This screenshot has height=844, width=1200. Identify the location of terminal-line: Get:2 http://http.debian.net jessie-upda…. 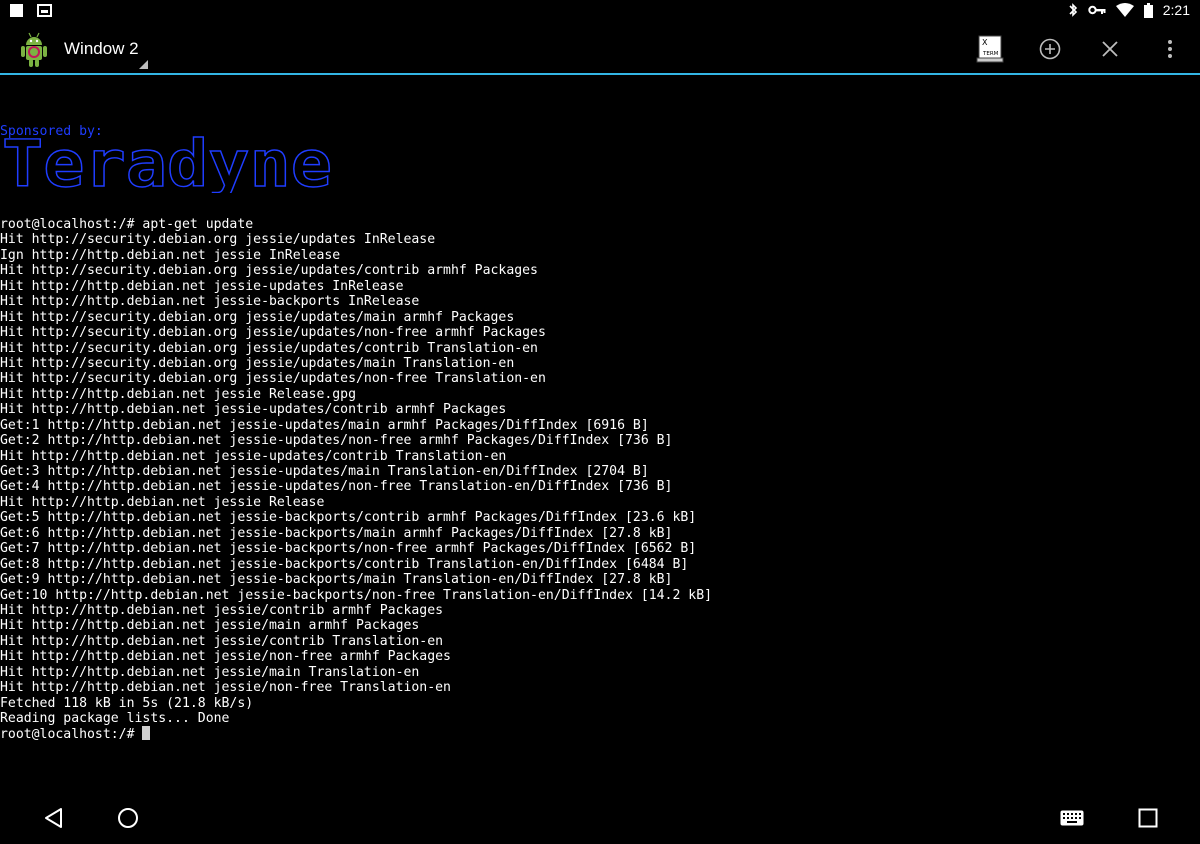
(336, 441).